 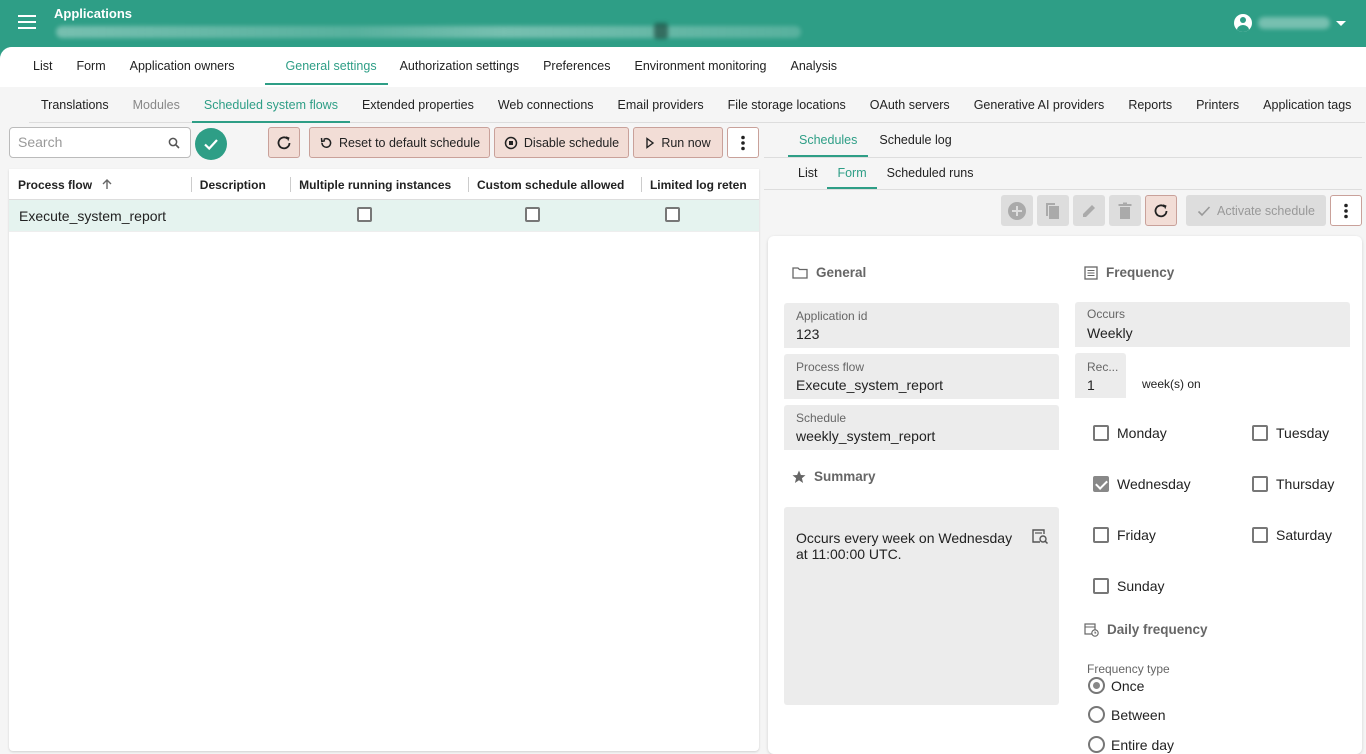 What do you see at coordinates (182, 66) in the screenshot?
I see `tab-application-owners: Application owners` at bounding box center [182, 66].